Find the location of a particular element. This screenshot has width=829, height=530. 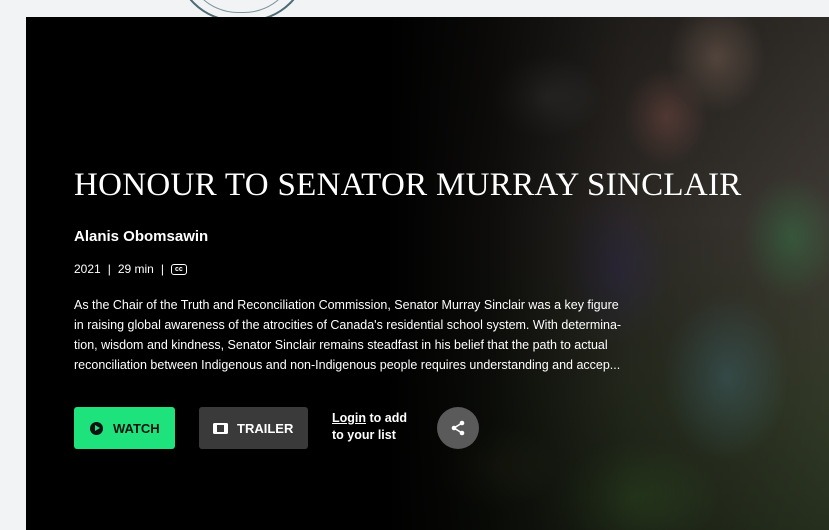

film-year: 2021 is located at coordinates (87, 269).